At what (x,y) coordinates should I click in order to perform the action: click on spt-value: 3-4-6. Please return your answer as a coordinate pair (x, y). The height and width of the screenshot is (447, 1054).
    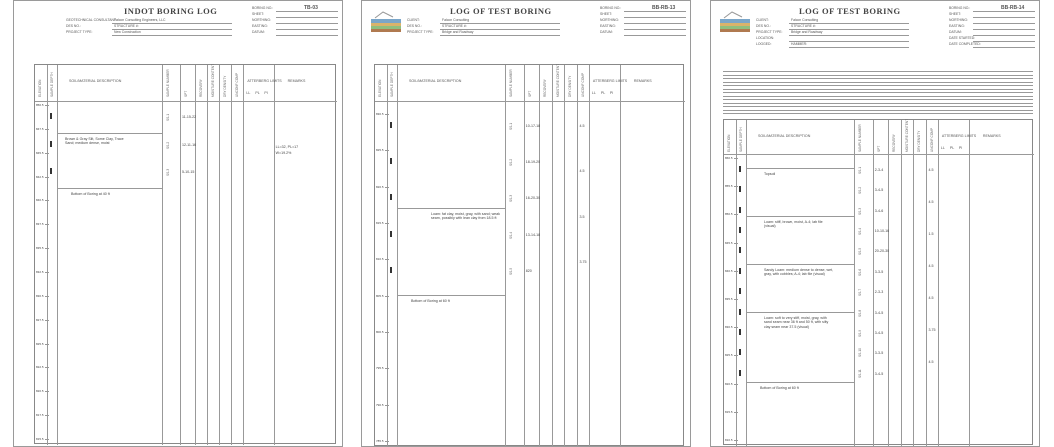
    Looking at the image, I should click on (879, 210).